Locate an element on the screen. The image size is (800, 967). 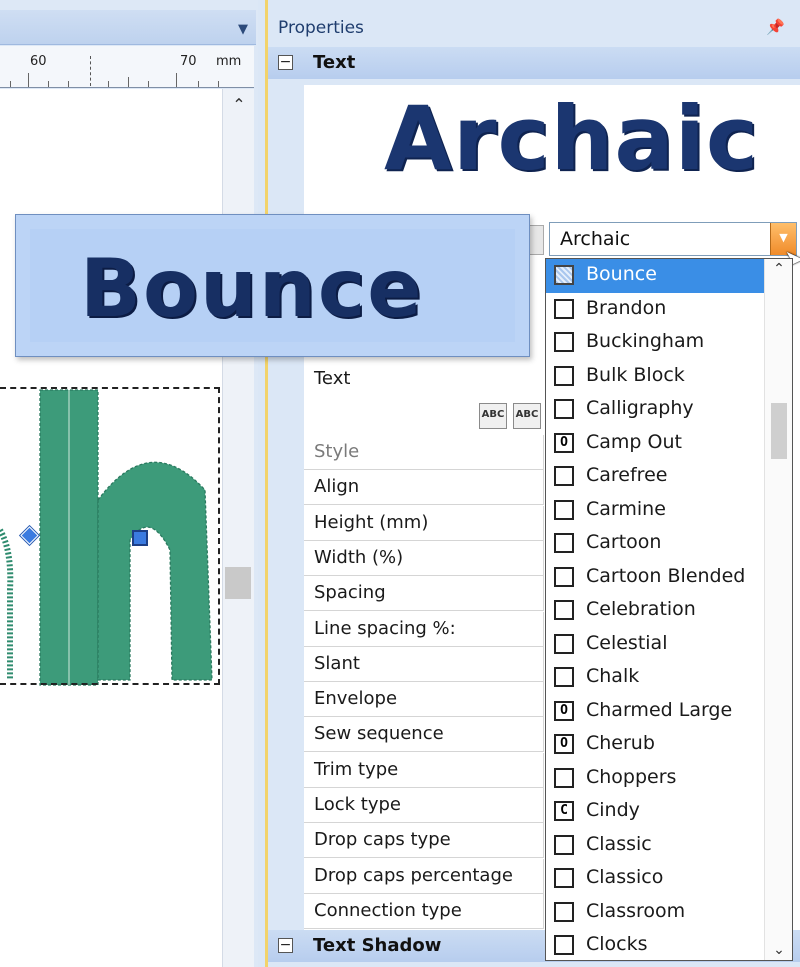
property-row: Slant is located at coordinates (424, 664).